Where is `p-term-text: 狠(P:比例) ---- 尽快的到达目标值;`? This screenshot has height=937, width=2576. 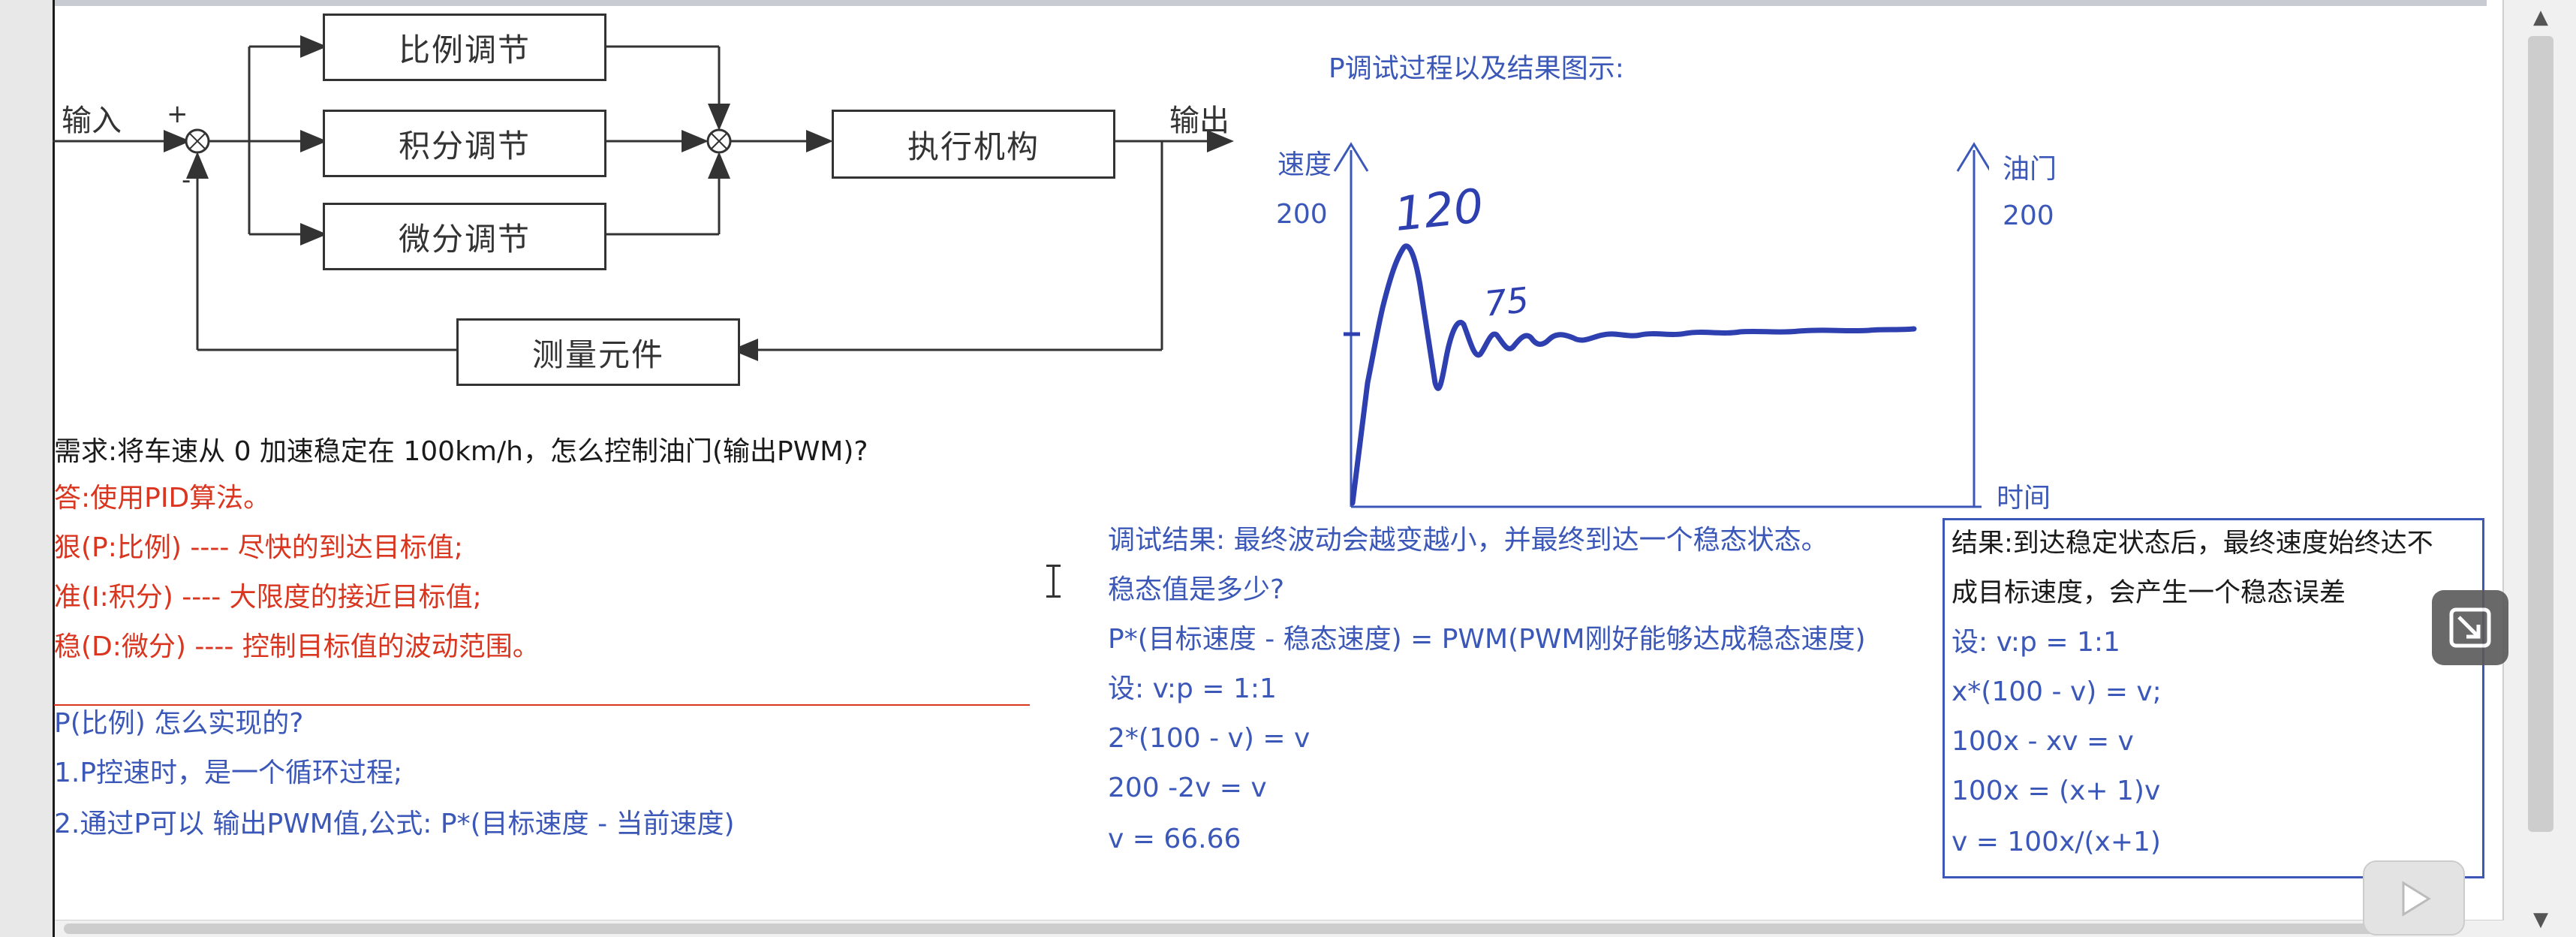
p-term-text: 狠(P:比例) ---- 尽快的到达目标值; is located at coordinates (258, 547).